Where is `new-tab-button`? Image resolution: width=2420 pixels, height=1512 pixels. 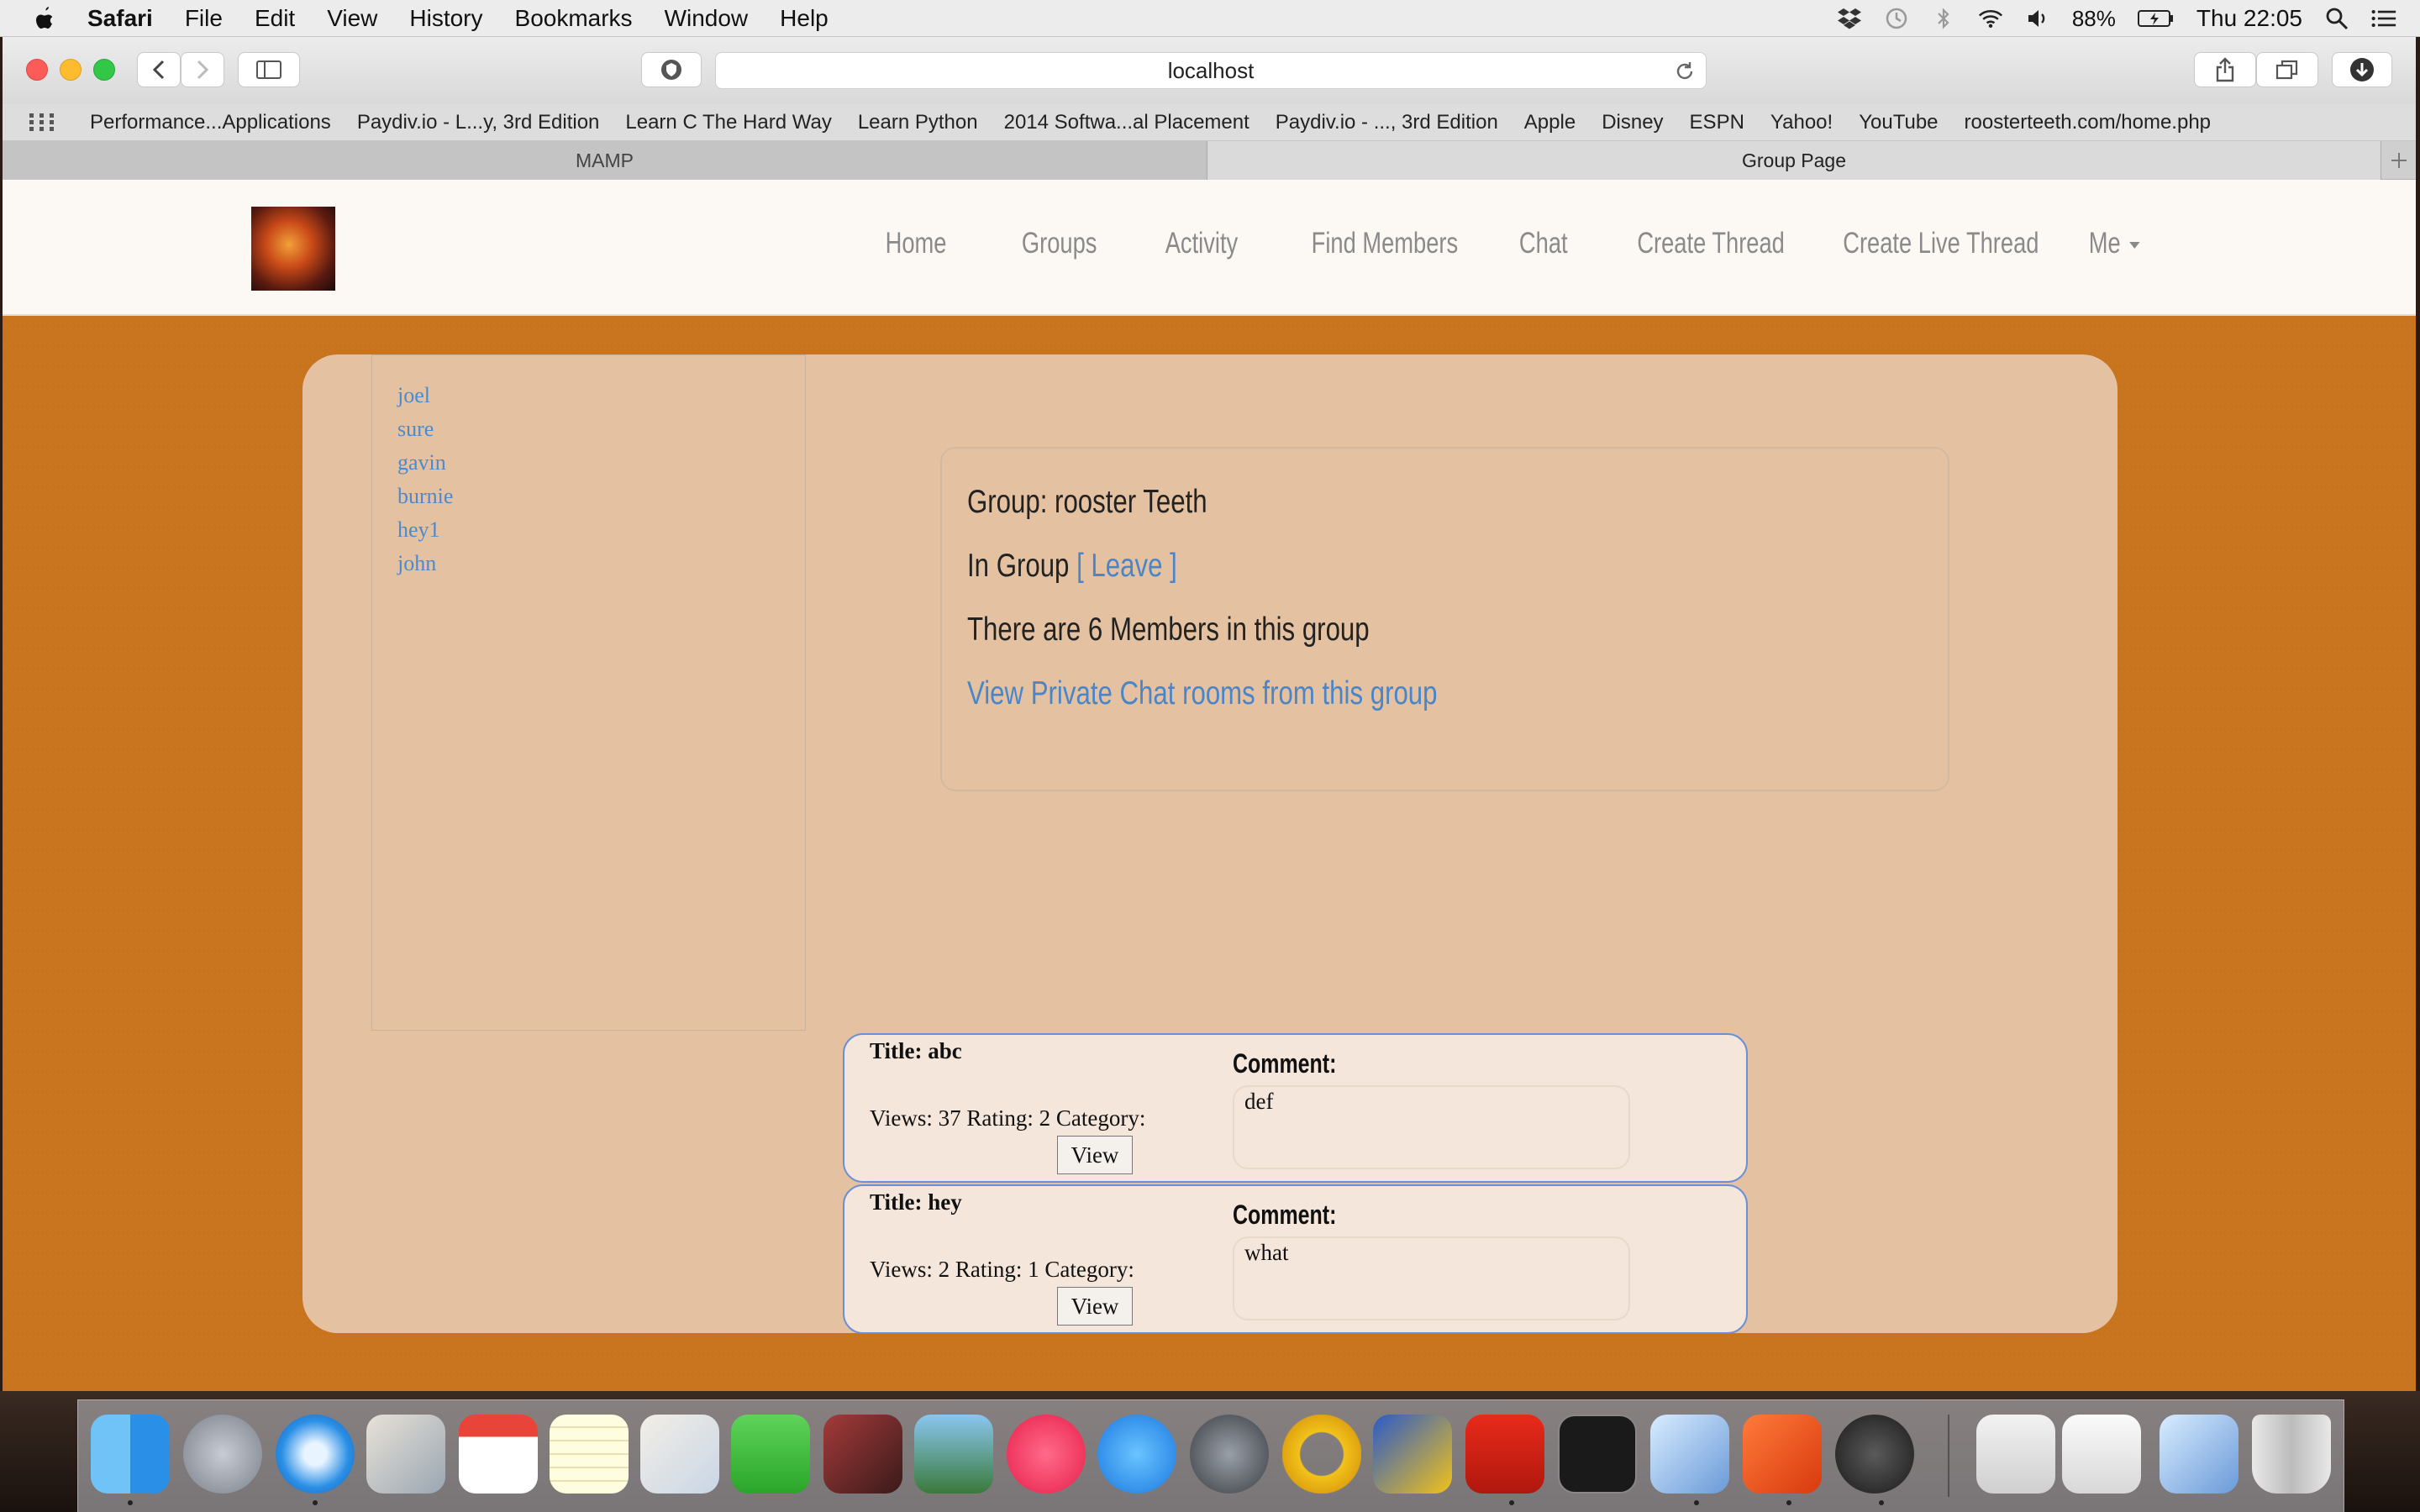 new-tab-button is located at coordinates (2398, 160).